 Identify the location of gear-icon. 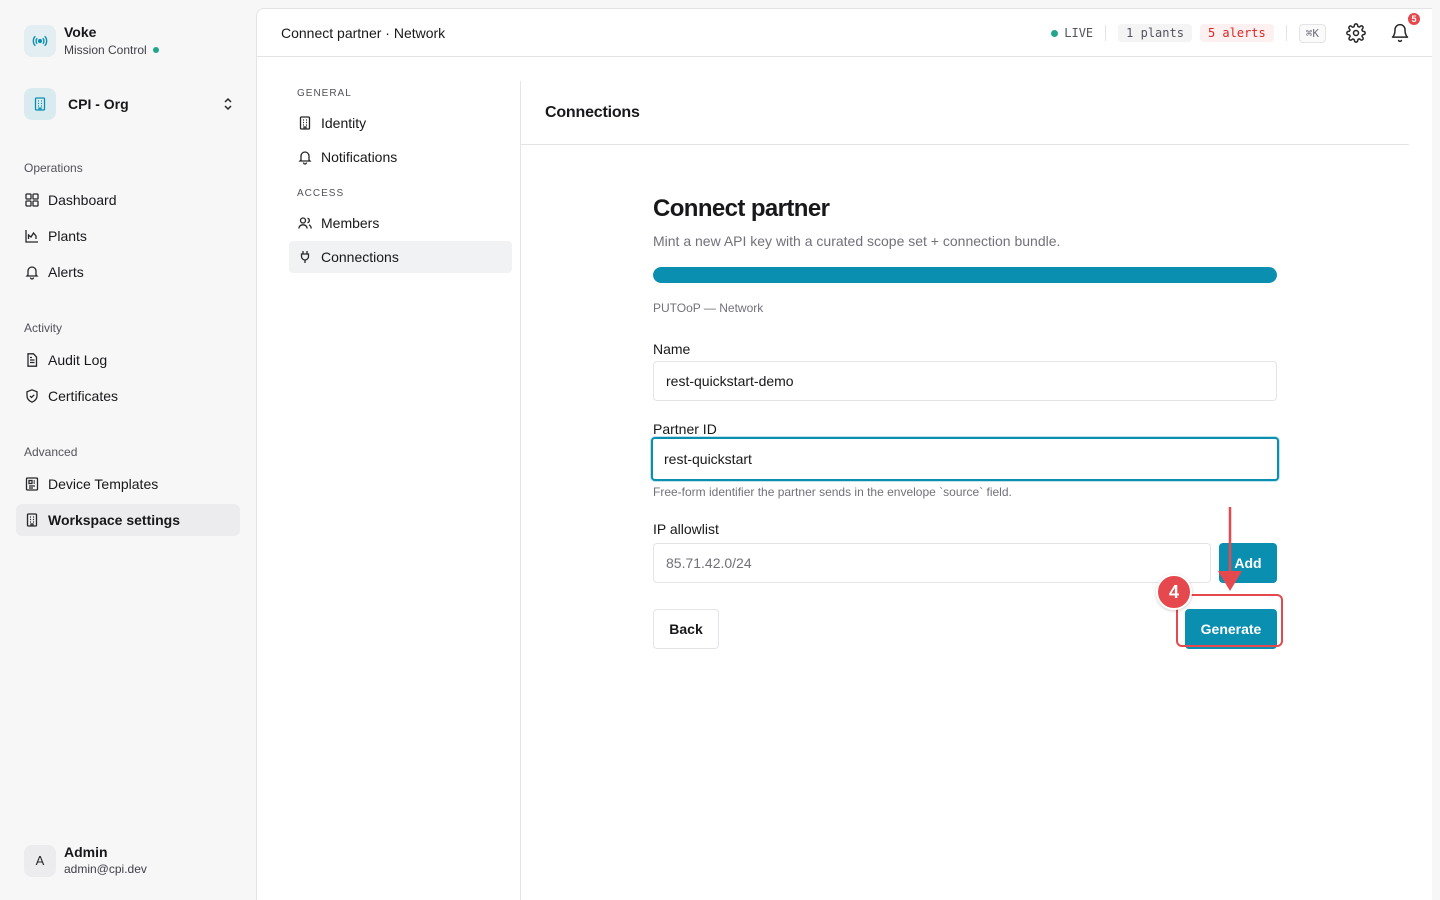
(1356, 33).